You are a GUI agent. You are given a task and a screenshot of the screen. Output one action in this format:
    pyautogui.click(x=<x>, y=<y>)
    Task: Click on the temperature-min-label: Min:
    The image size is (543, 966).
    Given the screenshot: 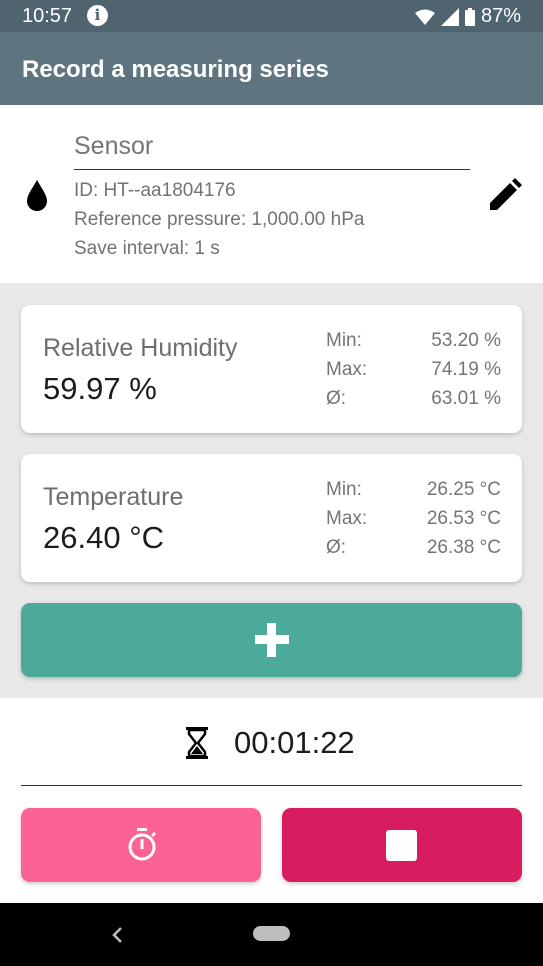 What is the action you would take?
    pyautogui.click(x=344, y=489)
    